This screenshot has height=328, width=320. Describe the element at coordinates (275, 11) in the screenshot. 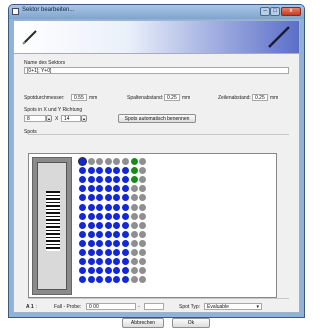

I see `maximize-button: □` at that location.